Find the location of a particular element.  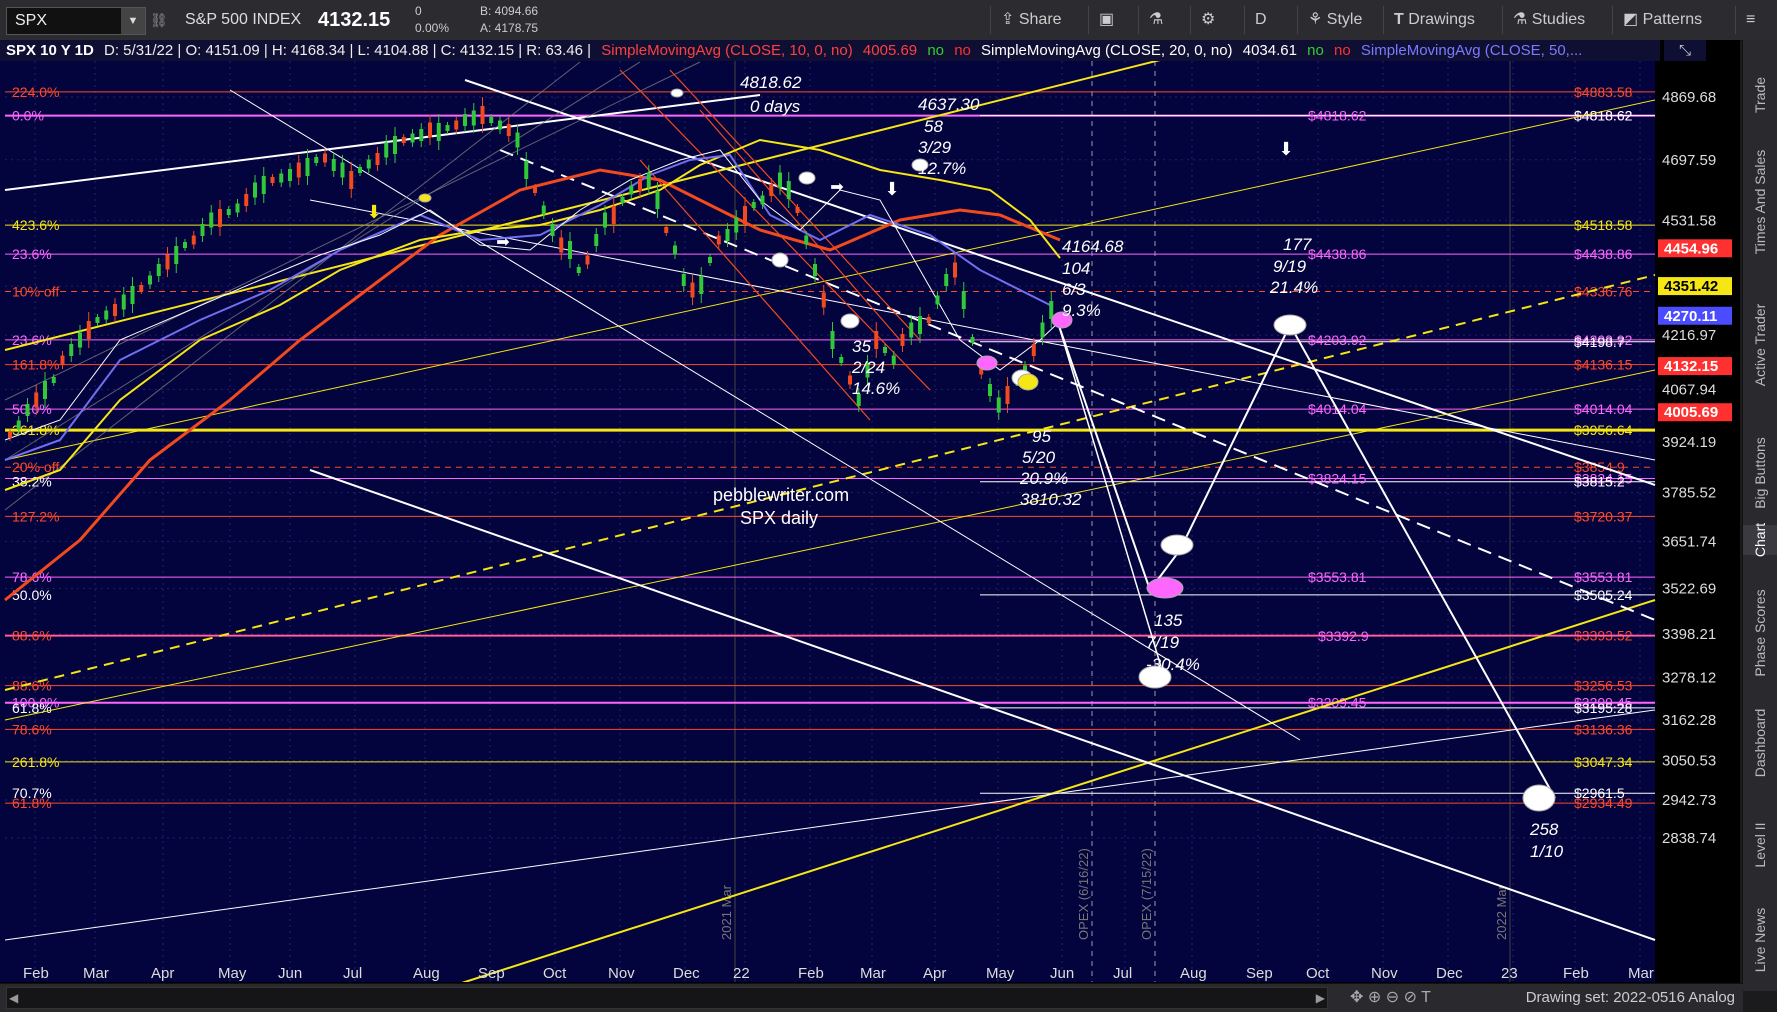

collapse-arrows-icon: ⤡ is located at coordinates (1685, 50).